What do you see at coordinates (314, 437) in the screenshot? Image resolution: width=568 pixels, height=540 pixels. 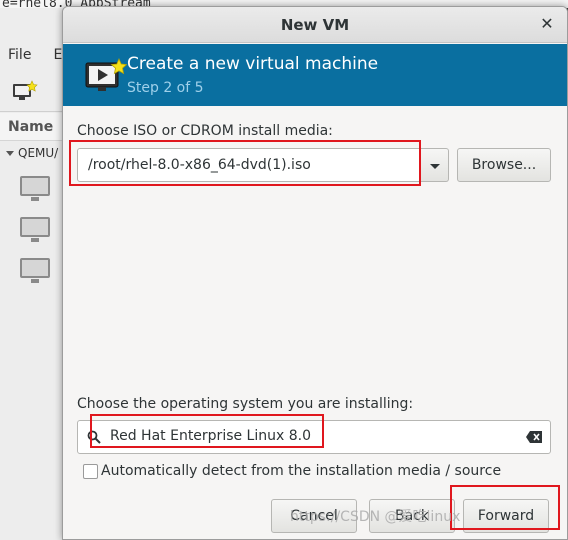 I see `os-search-input: Red Hat Enterprise Linux 8.0` at bounding box center [314, 437].